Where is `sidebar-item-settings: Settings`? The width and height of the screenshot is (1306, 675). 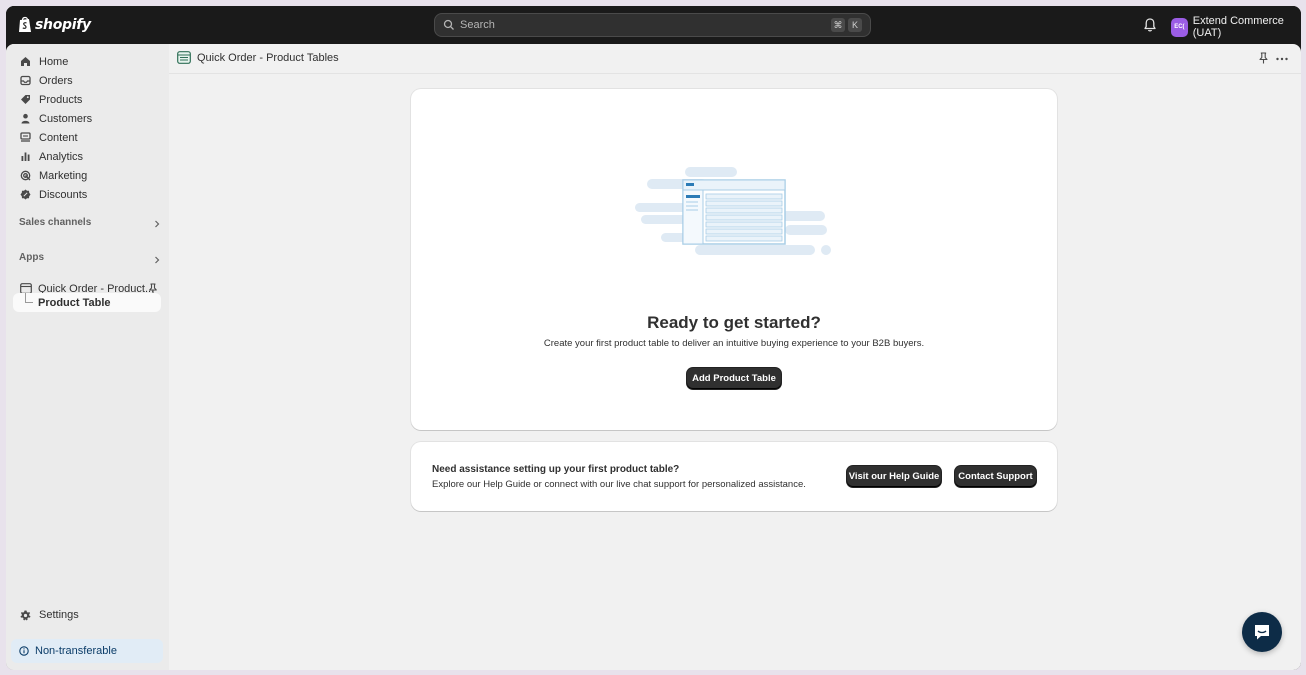
sidebar-item-settings: Settings is located at coordinates (49, 615).